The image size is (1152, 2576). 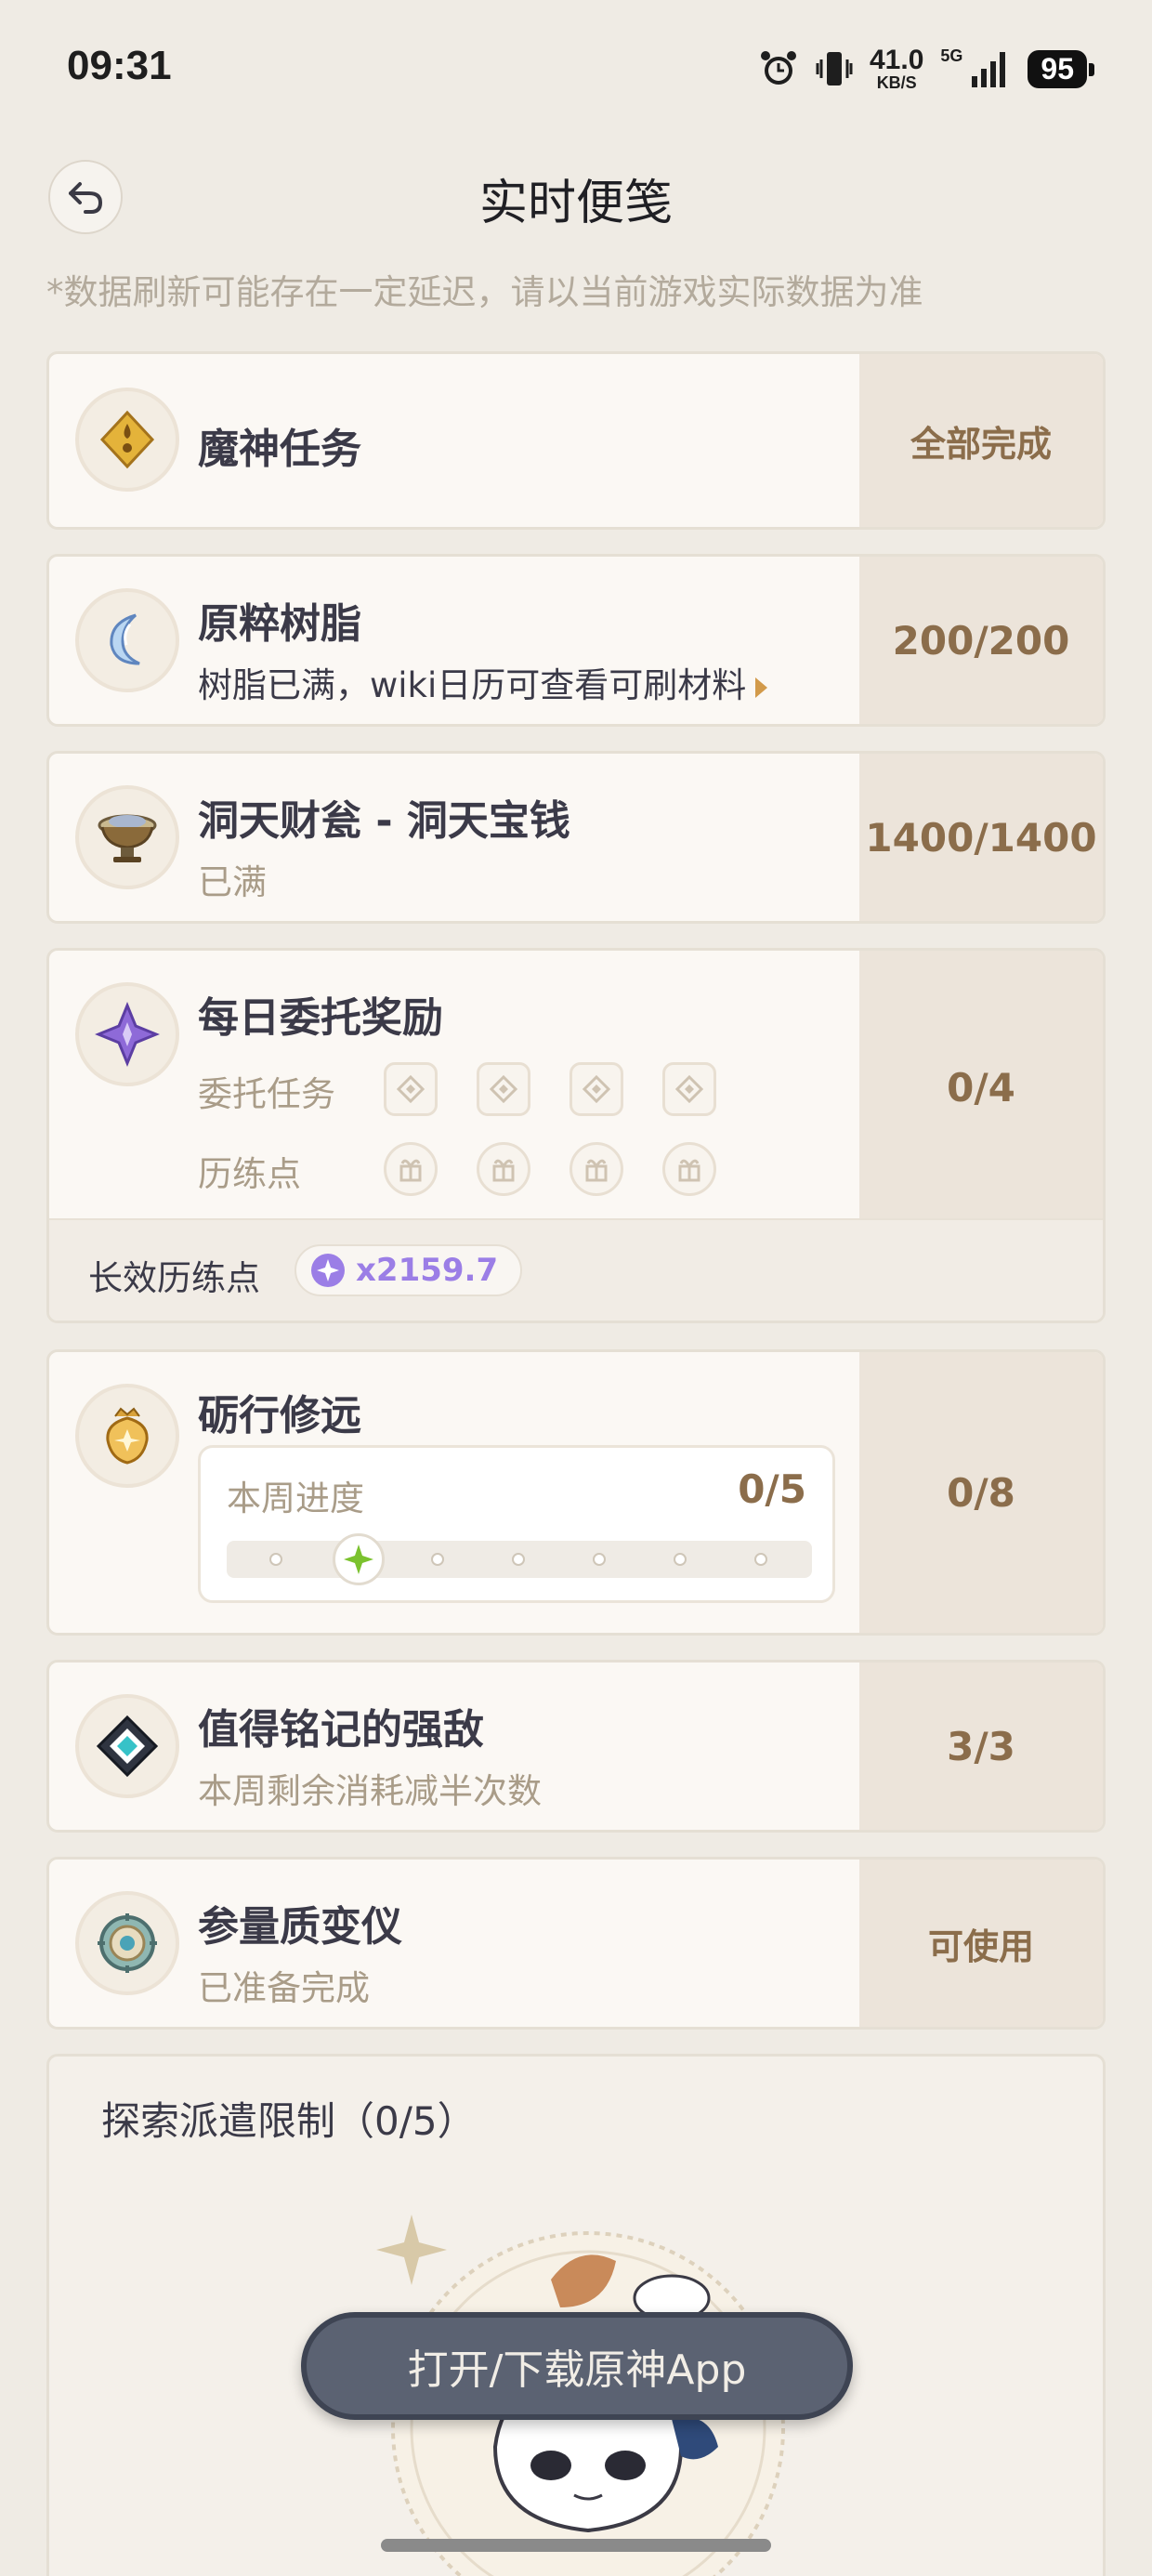 I want to click on transformer-status: 可使用, so click(x=981, y=1943).